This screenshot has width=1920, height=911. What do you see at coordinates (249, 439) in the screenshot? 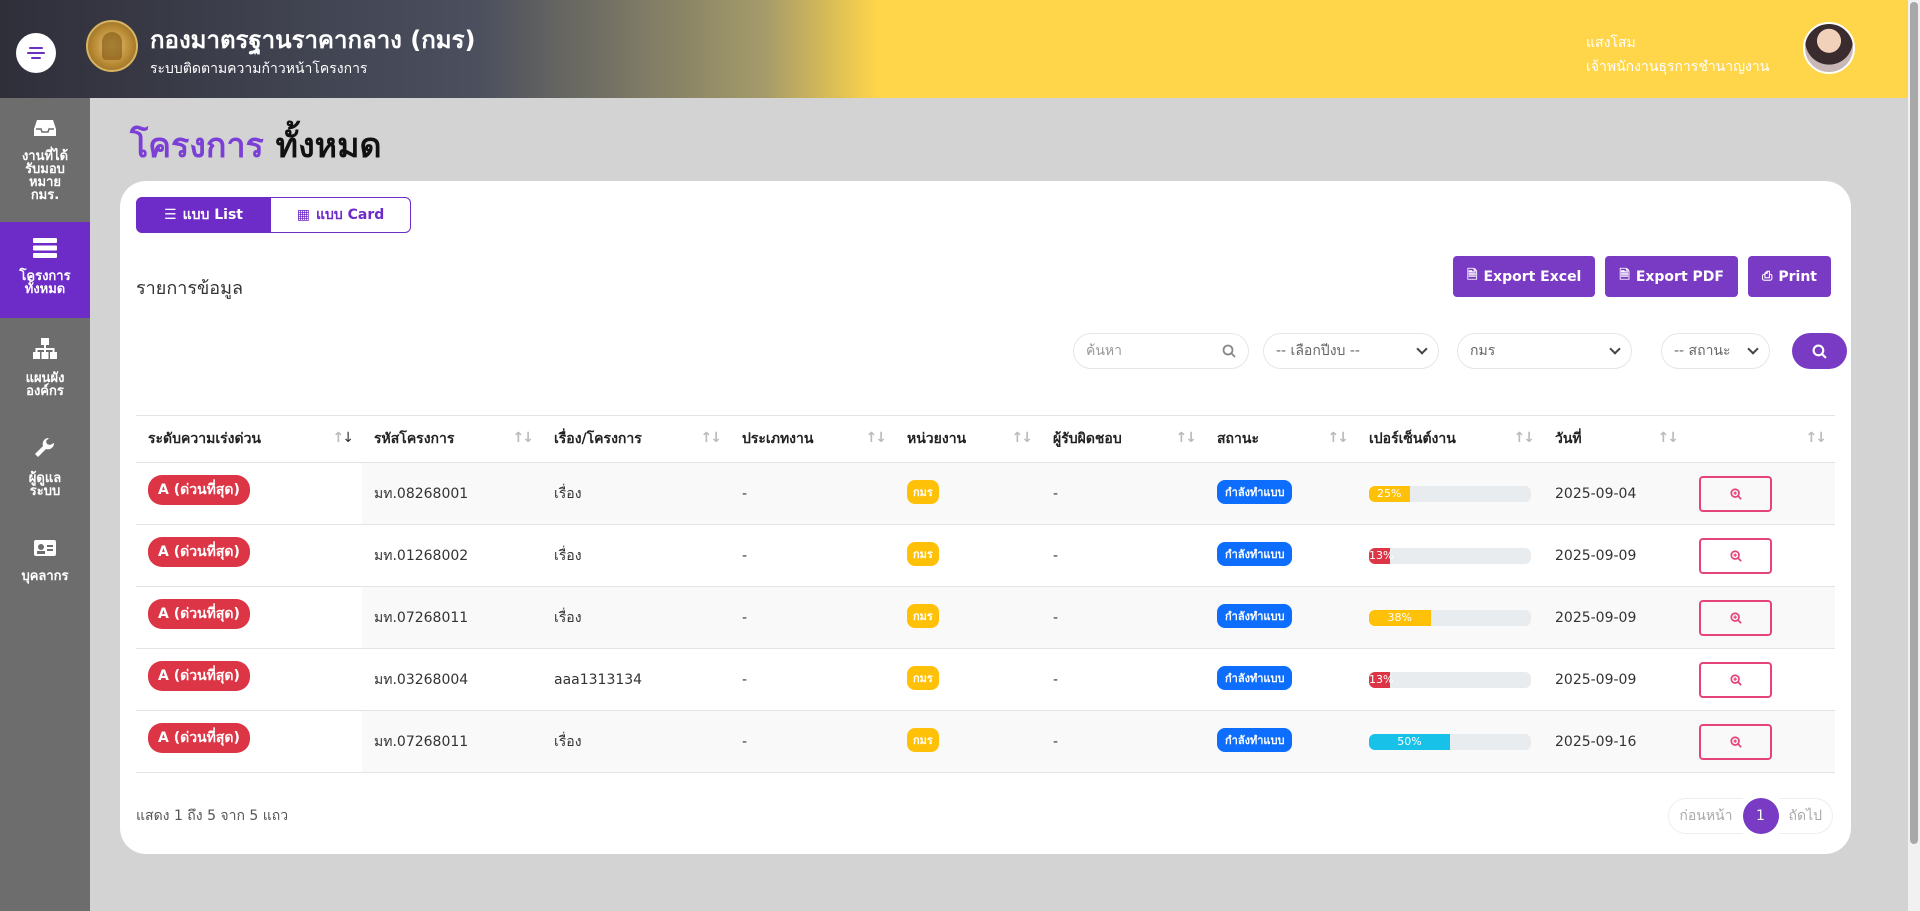
I see `col-header-urgency: ระดับความเร่งด่วน ↑↓` at bounding box center [249, 439].